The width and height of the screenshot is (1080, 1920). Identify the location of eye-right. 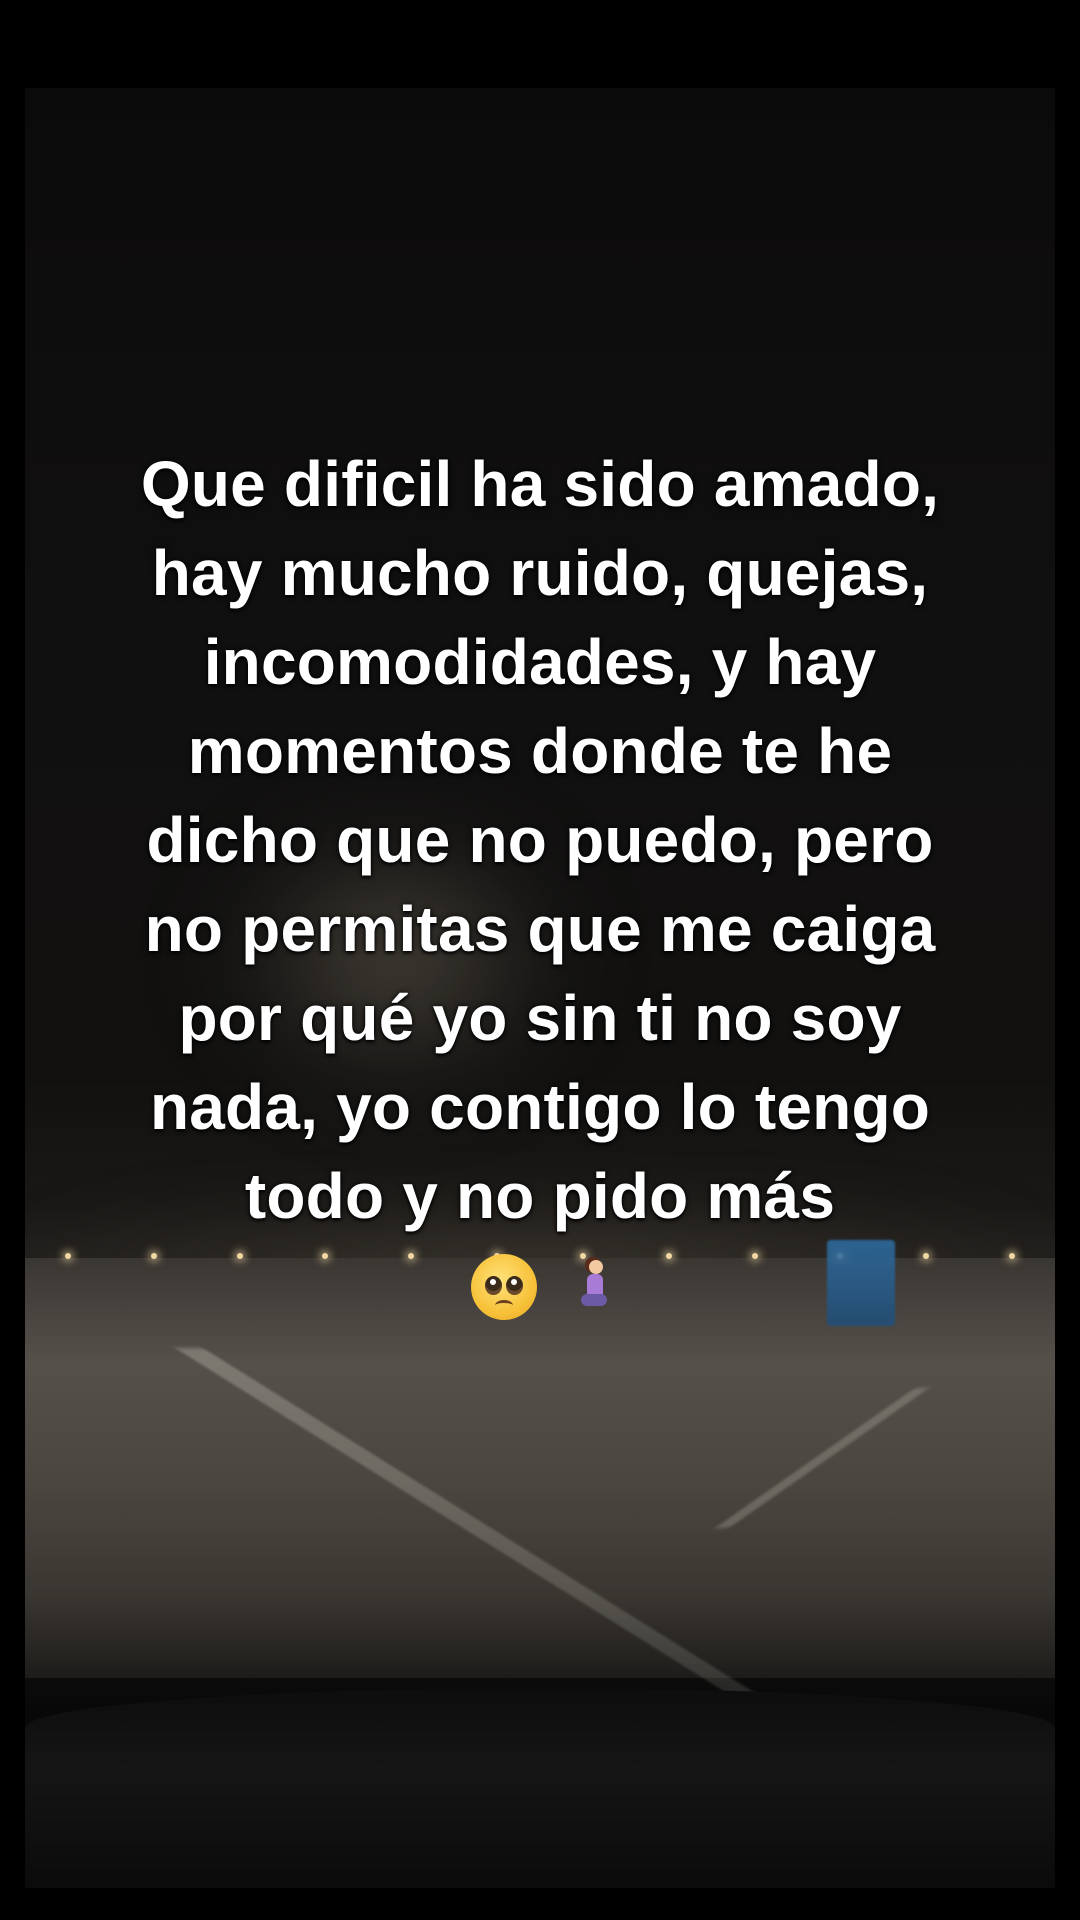
(514, 1286).